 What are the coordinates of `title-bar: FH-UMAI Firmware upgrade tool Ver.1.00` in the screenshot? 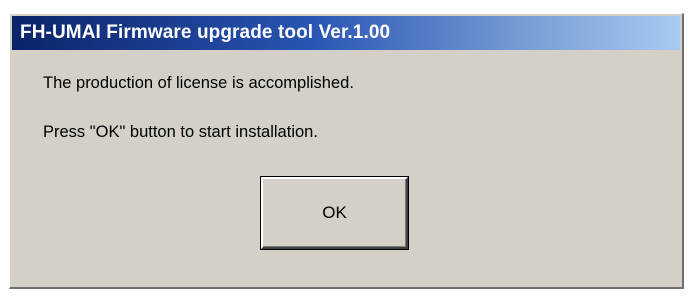 It's located at (346, 33).